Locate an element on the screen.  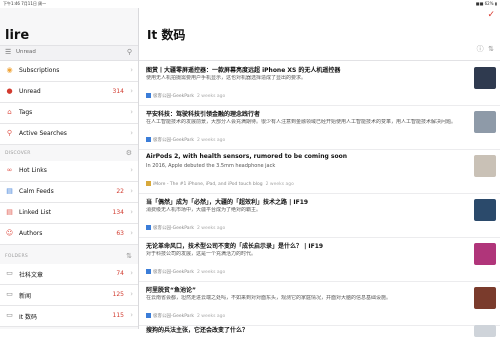
sidebar-item-count: 134 is located at coordinates (118, 212).